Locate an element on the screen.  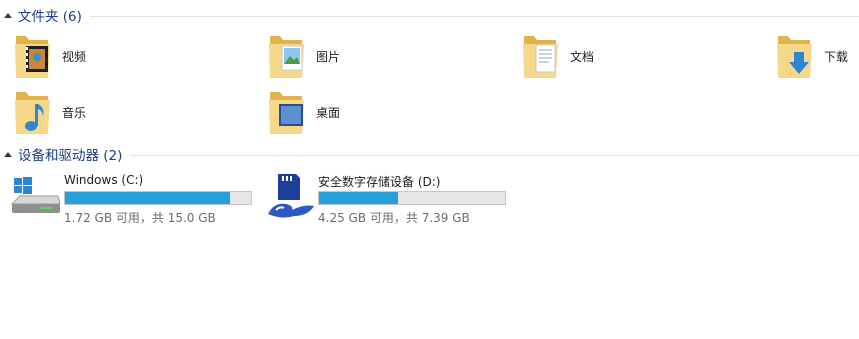
folder-desktop: 桌面 is located at coordinates (303, 112).